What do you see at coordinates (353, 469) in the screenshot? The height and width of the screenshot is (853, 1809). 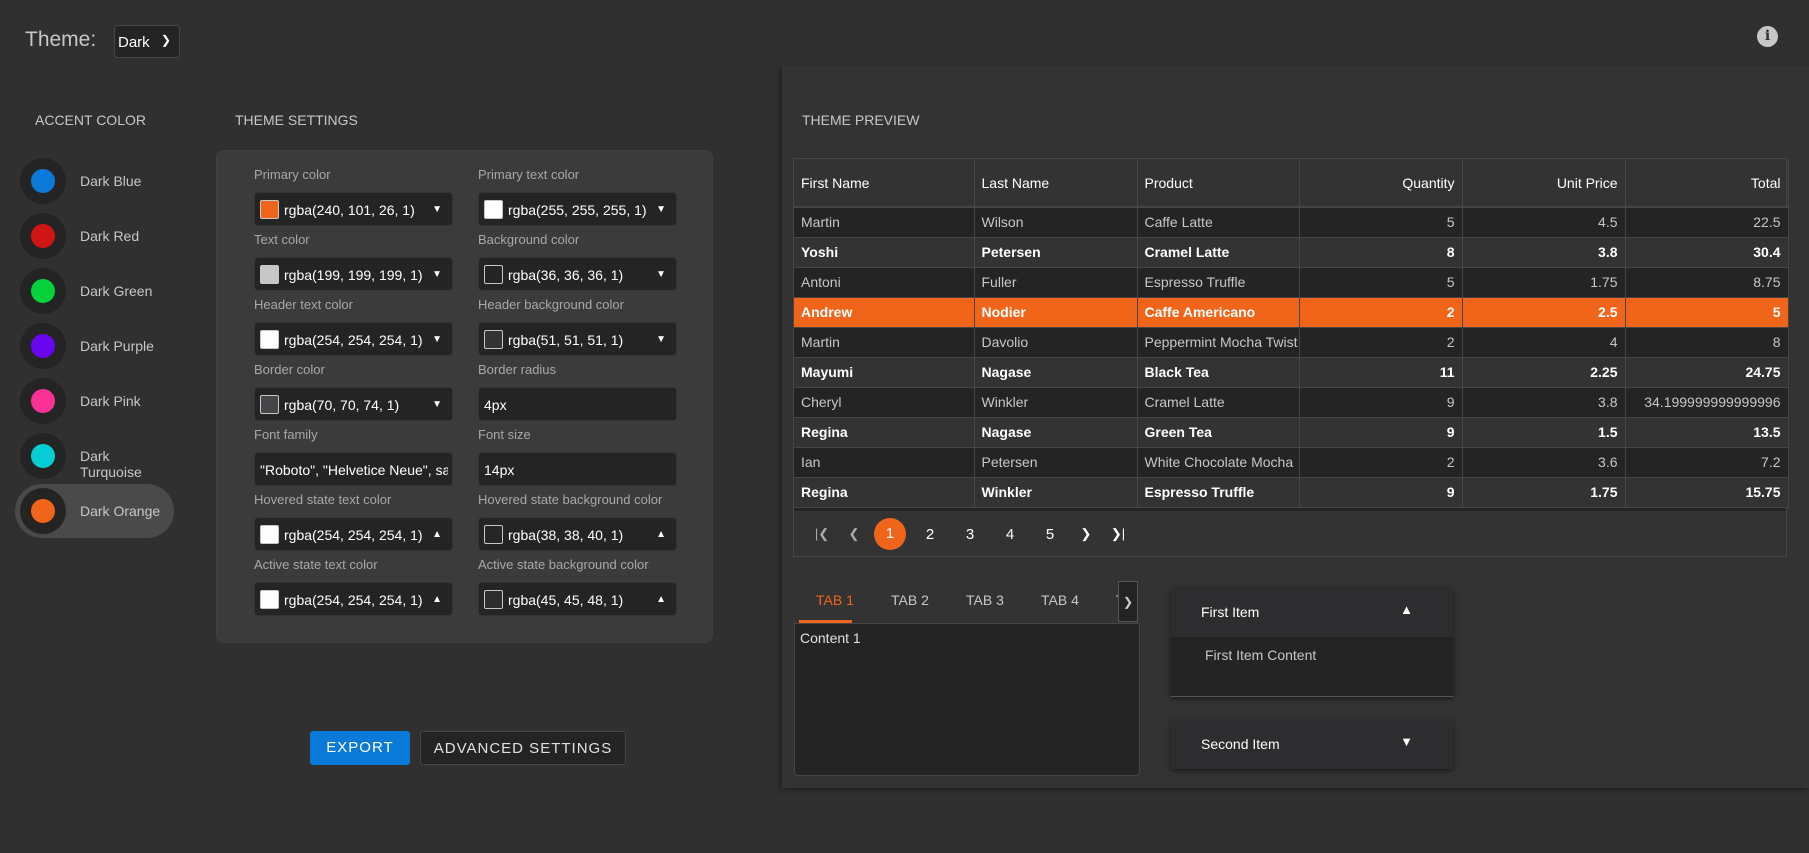 I see `text-field: "Roboto", "Helvetice Neue", sans-serif` at bounding box center [353, 469].